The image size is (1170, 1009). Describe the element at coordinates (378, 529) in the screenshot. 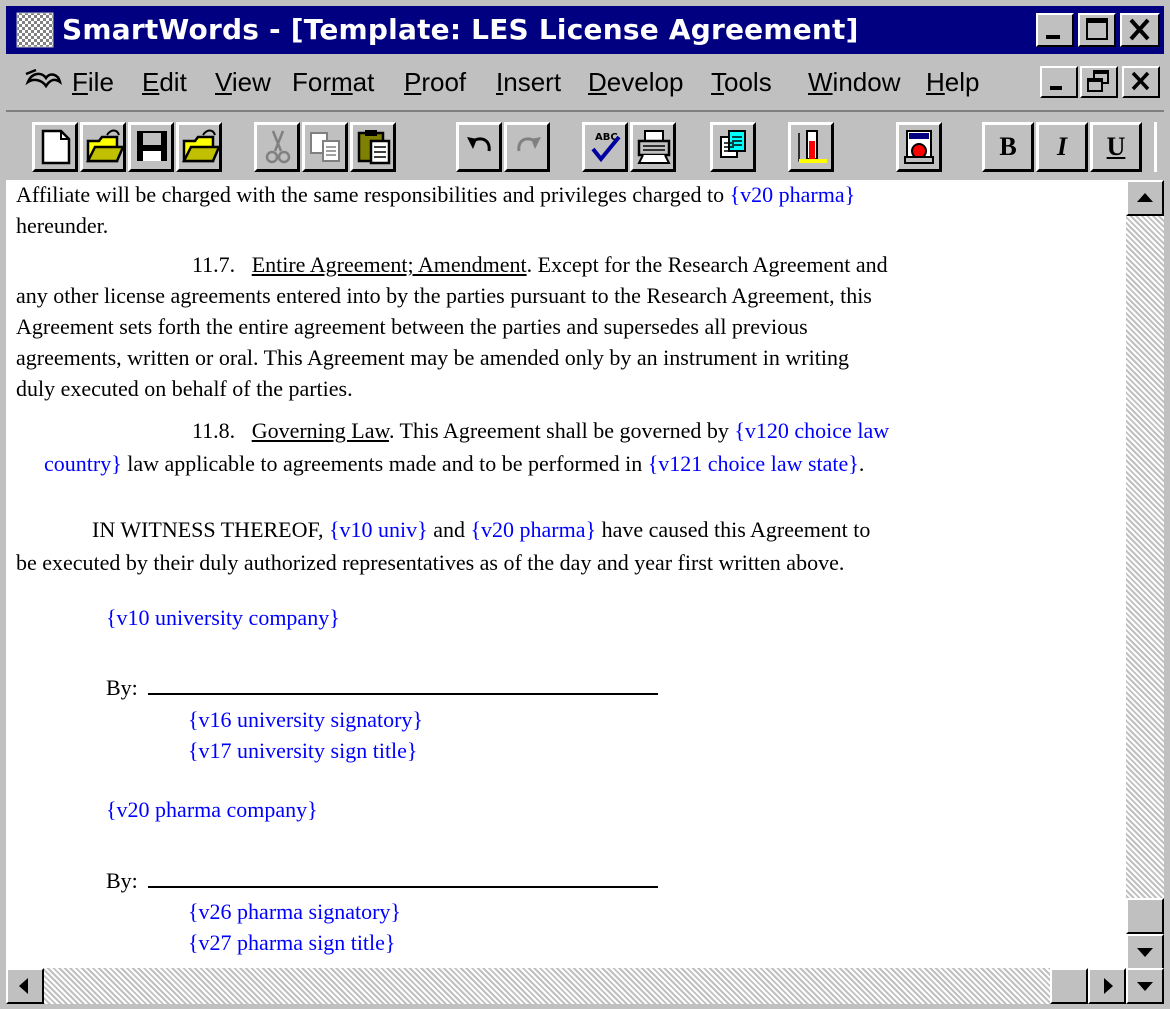

I see `template-variable: {v10 univ}` at that location.